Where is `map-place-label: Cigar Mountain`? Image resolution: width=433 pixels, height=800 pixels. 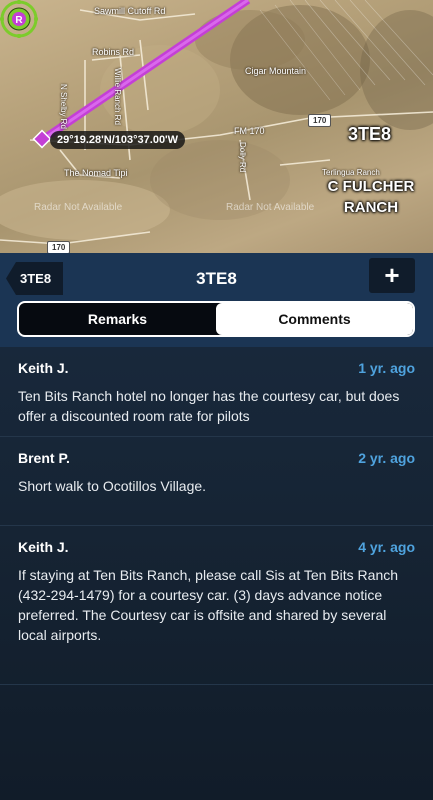 map-place-label: Cigar Mountain is located at coordinates (276, 71).